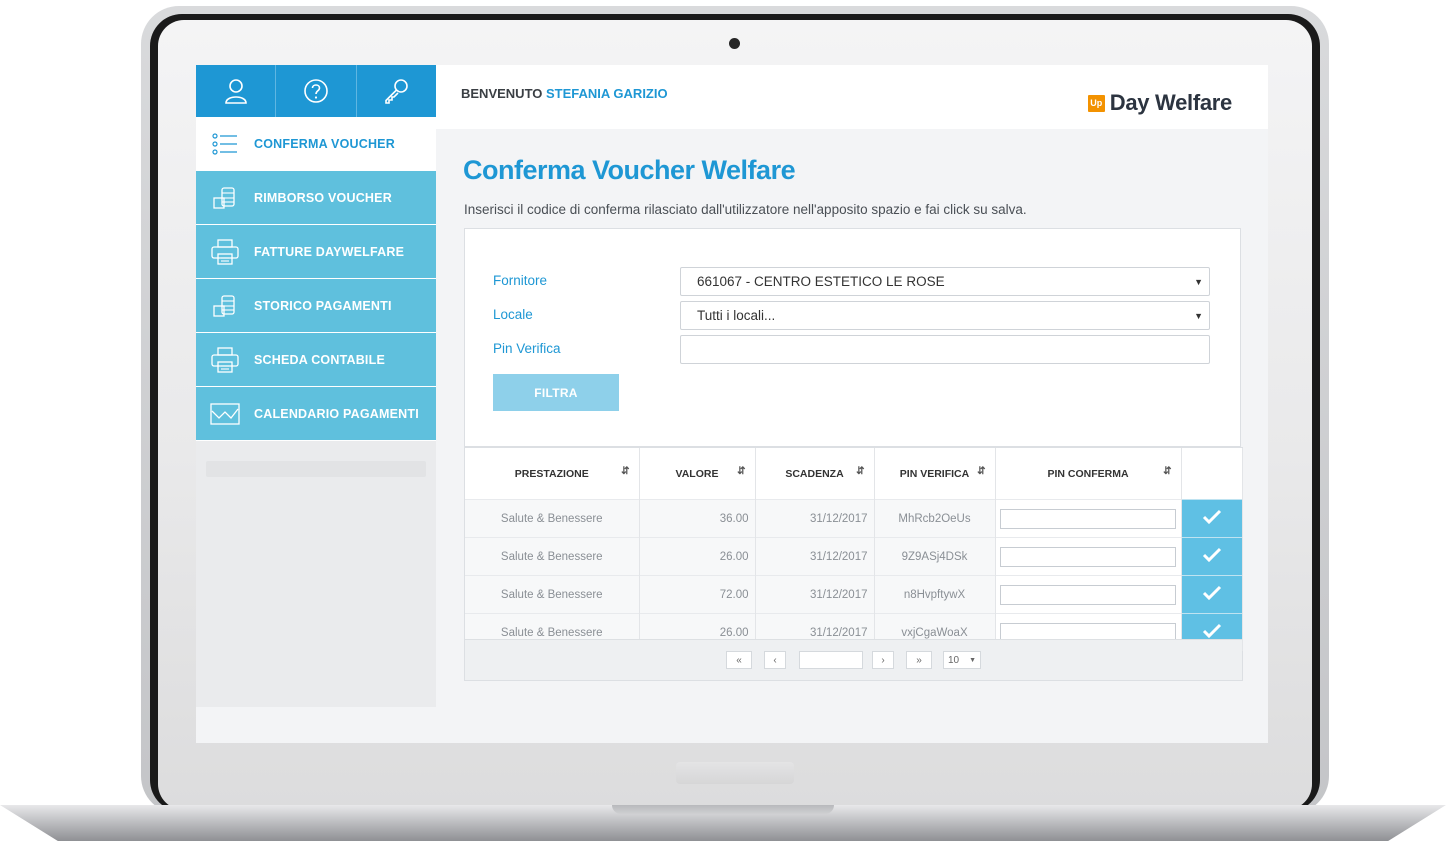  I want to click on coins-icon, so click(225, 198).